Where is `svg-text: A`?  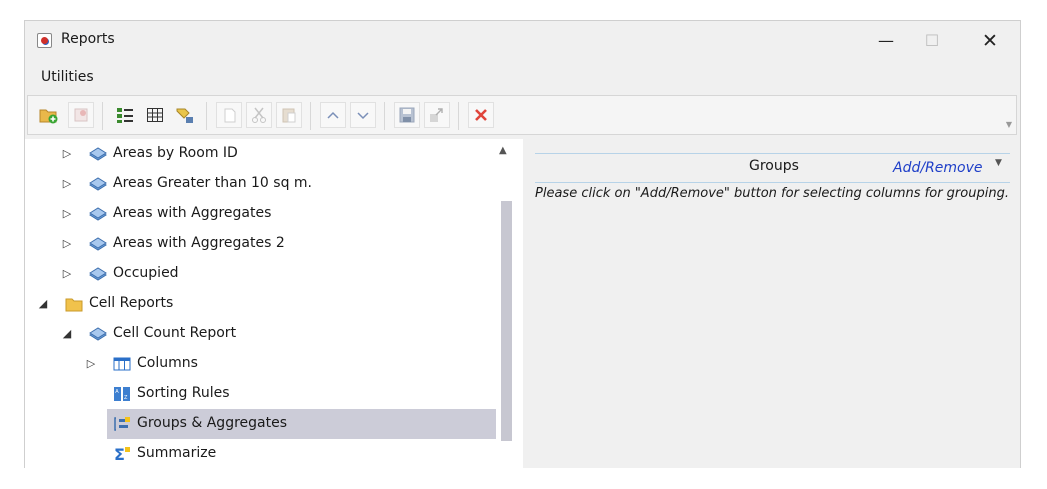
svg-text: A is located at coordinates (117, 392).